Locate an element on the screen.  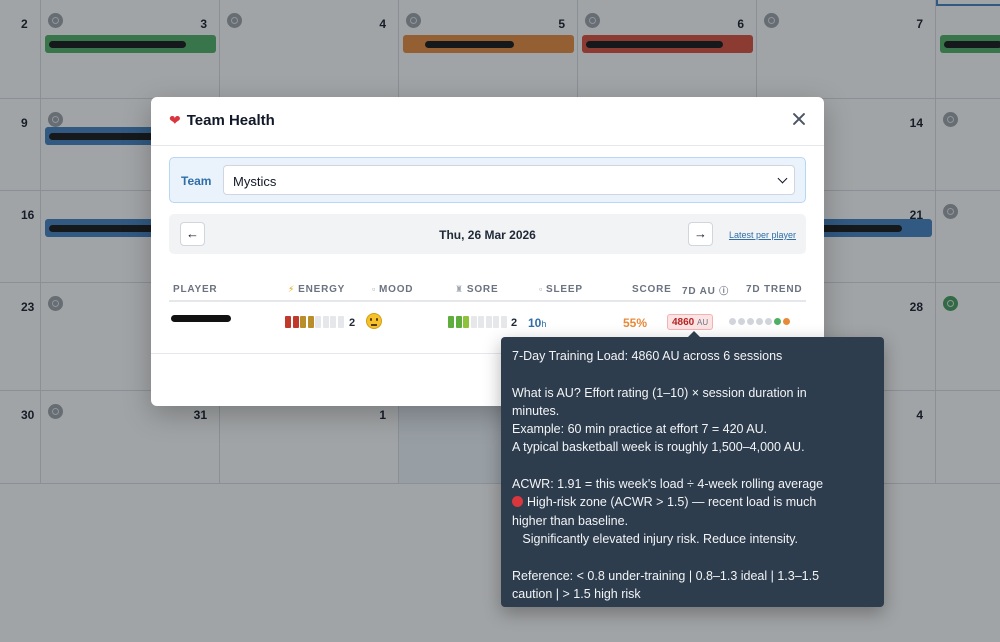
neutral-face-icon is located at coordinates (374, 321).